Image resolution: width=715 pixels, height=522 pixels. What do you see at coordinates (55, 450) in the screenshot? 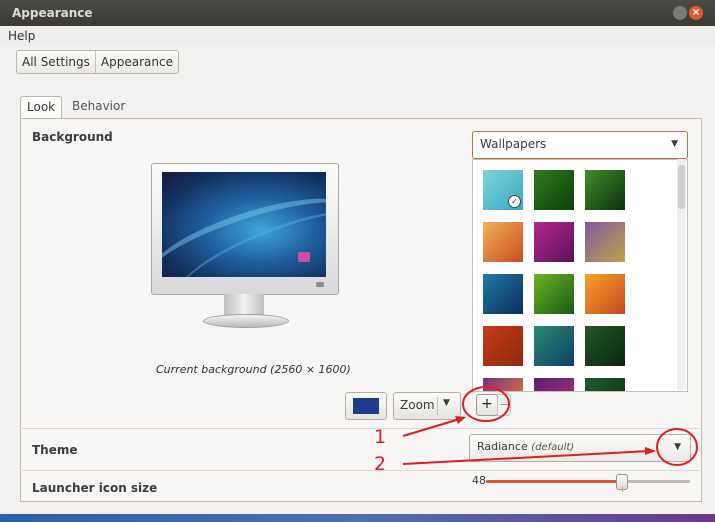
I see `theme-label: Theme` at bounding box center [55, 450].